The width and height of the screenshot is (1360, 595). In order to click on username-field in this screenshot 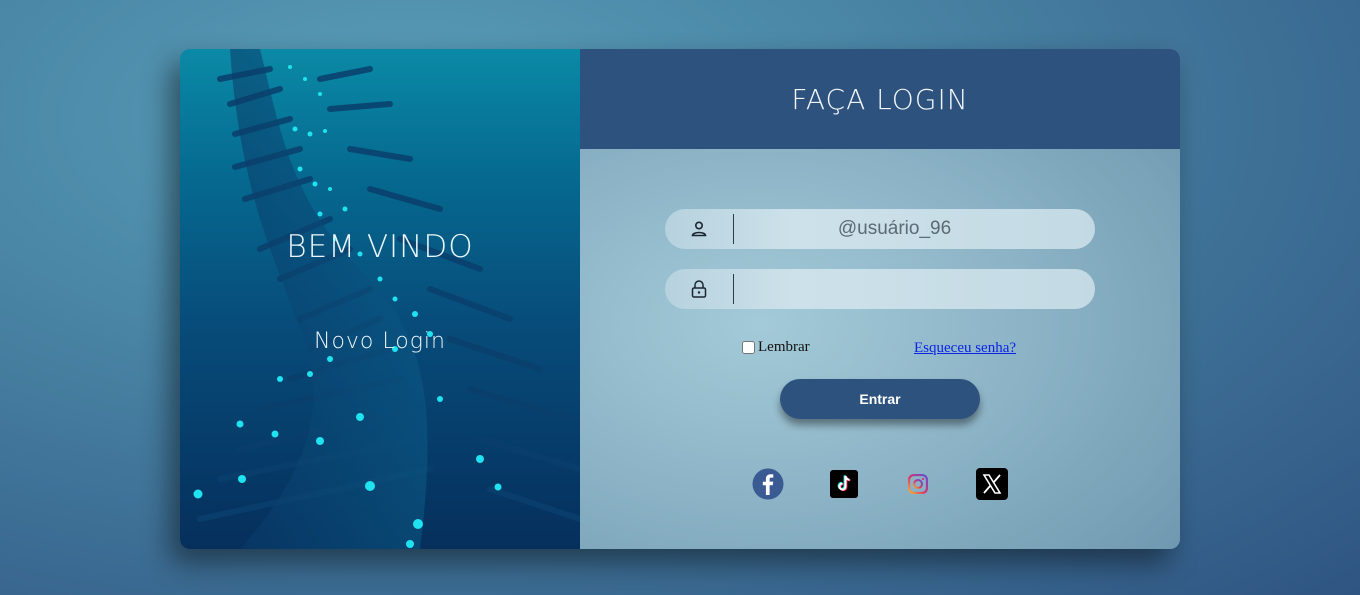, I will do `click(880, 229)`.